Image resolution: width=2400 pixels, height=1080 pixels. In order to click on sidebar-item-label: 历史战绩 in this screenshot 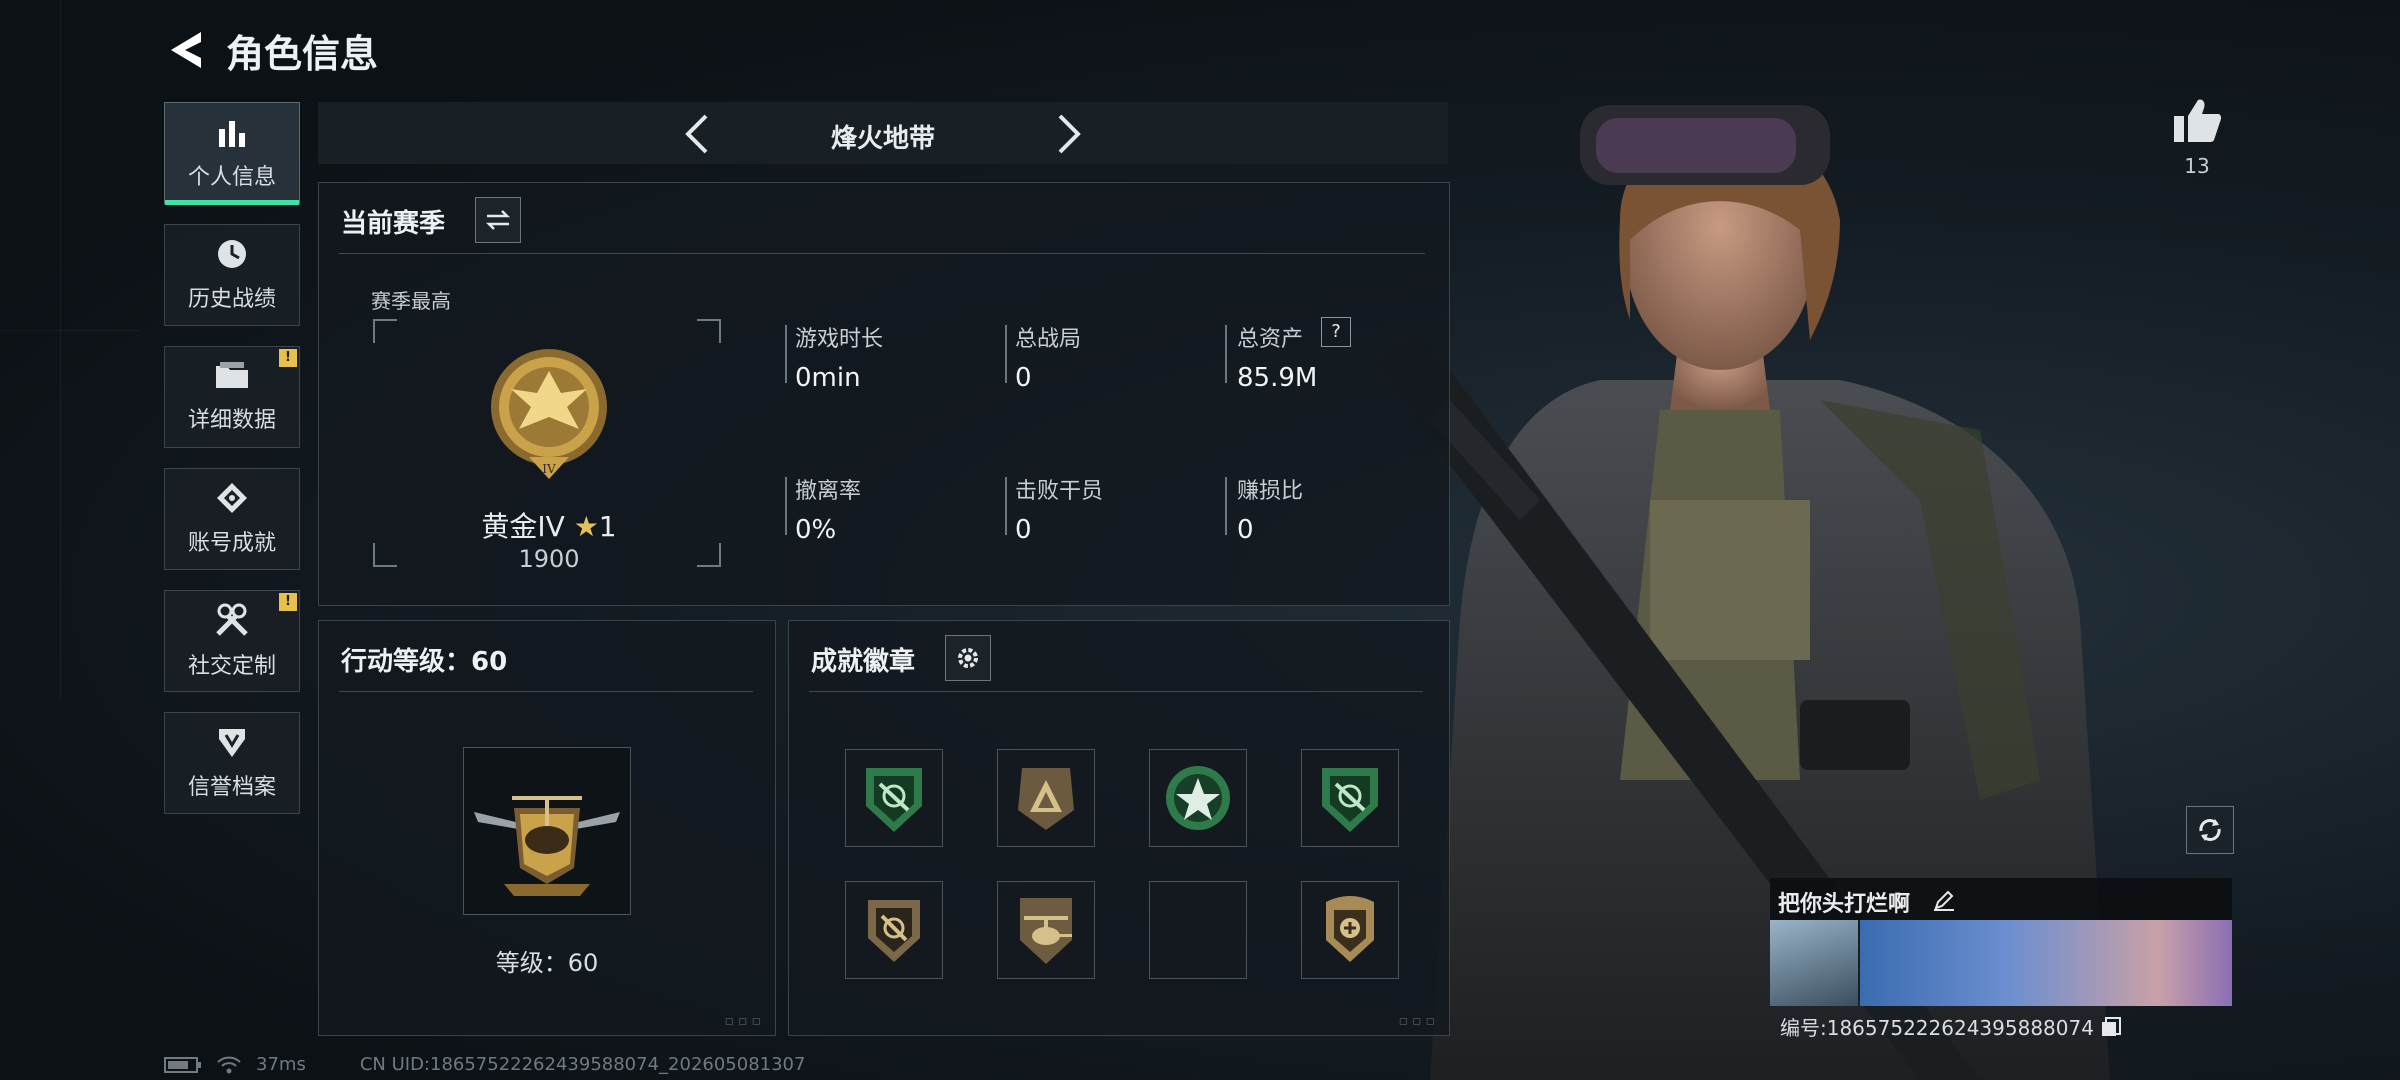, I will do `click(231, 299)`.